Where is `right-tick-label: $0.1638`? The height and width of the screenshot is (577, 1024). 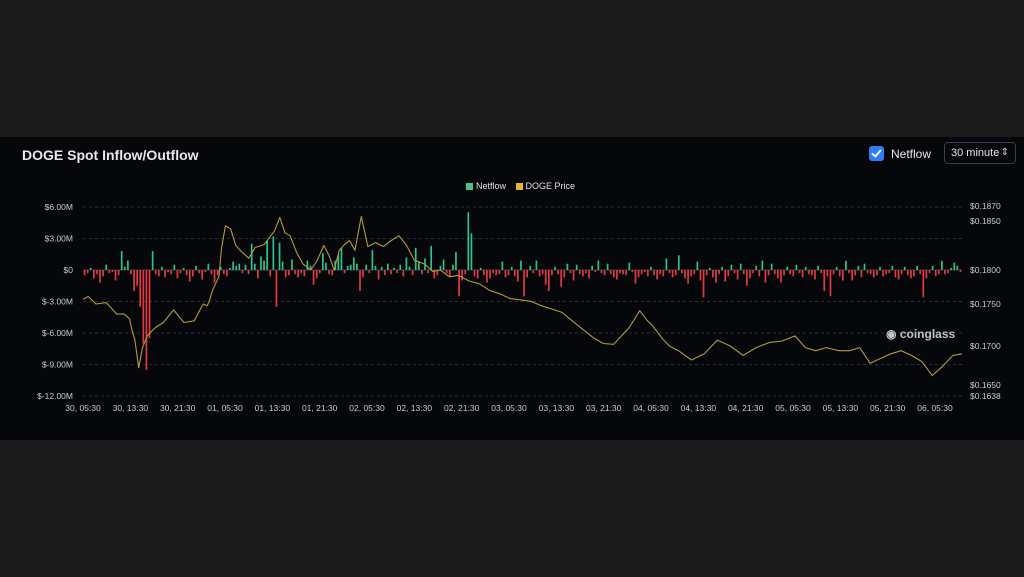
right-tick-label: $0.1638 is located at coordinates (985, 396).